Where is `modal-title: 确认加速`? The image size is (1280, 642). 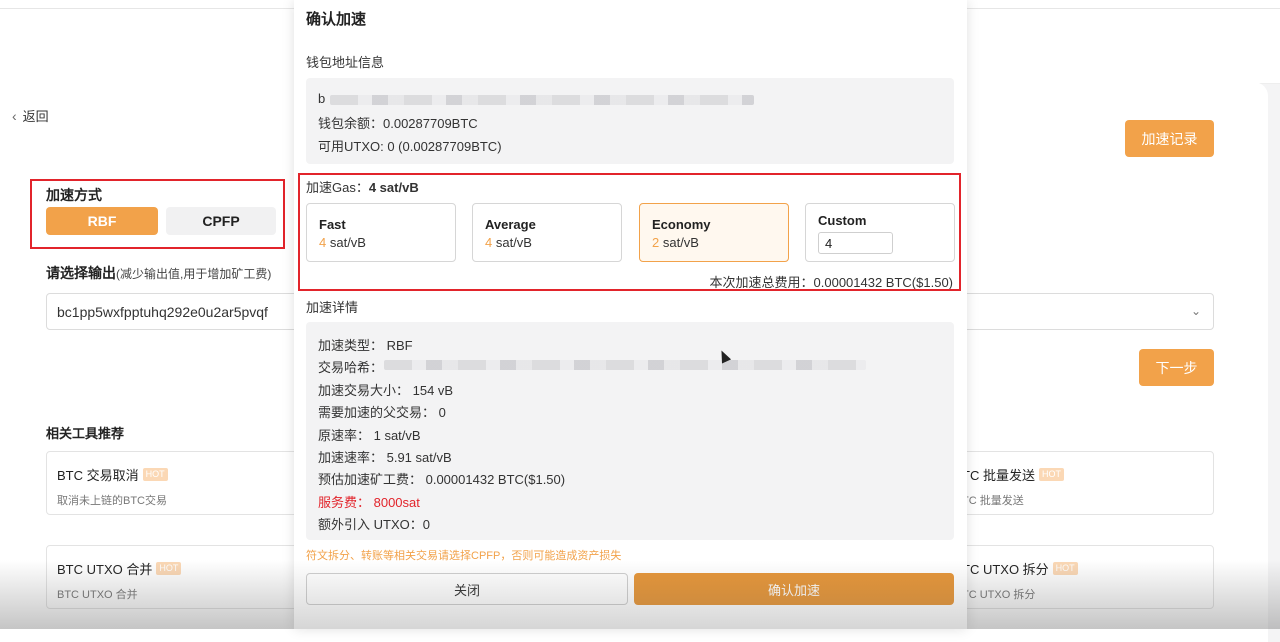
modal-title: 确认加速 is located at coordinates (336, 19).